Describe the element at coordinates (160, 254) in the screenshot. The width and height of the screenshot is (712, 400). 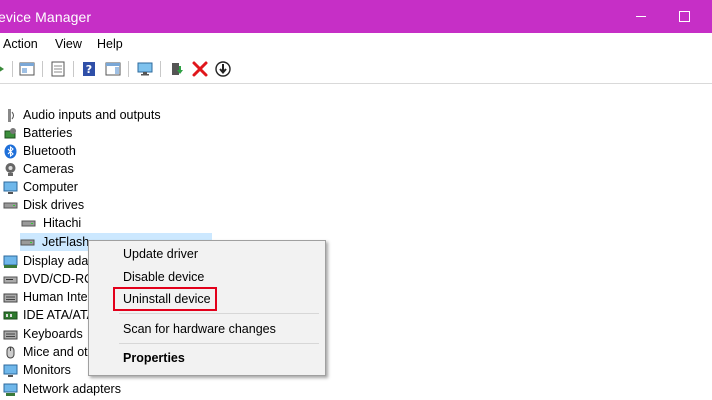
I see `update-driver-item: Update driver` at that location.